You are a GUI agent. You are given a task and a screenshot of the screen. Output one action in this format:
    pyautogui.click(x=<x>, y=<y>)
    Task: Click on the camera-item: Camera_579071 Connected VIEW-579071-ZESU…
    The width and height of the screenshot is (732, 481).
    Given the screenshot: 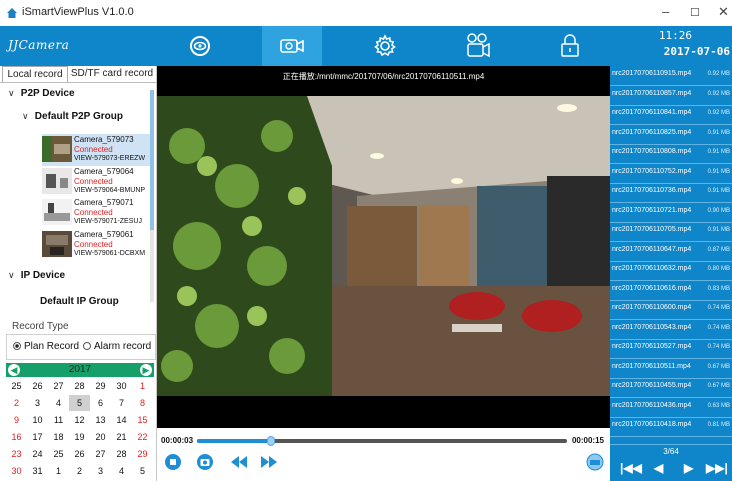 What is the action you would take?
    pyautogui.click(x=96, y=213)
    